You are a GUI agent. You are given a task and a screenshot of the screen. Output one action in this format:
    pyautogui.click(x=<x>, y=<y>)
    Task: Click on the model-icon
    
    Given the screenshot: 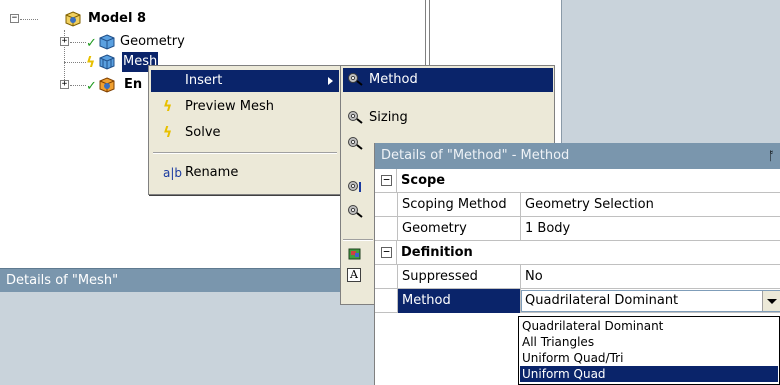 What is the action you would take?
    pyautogui.click(x=73, y=19)
    